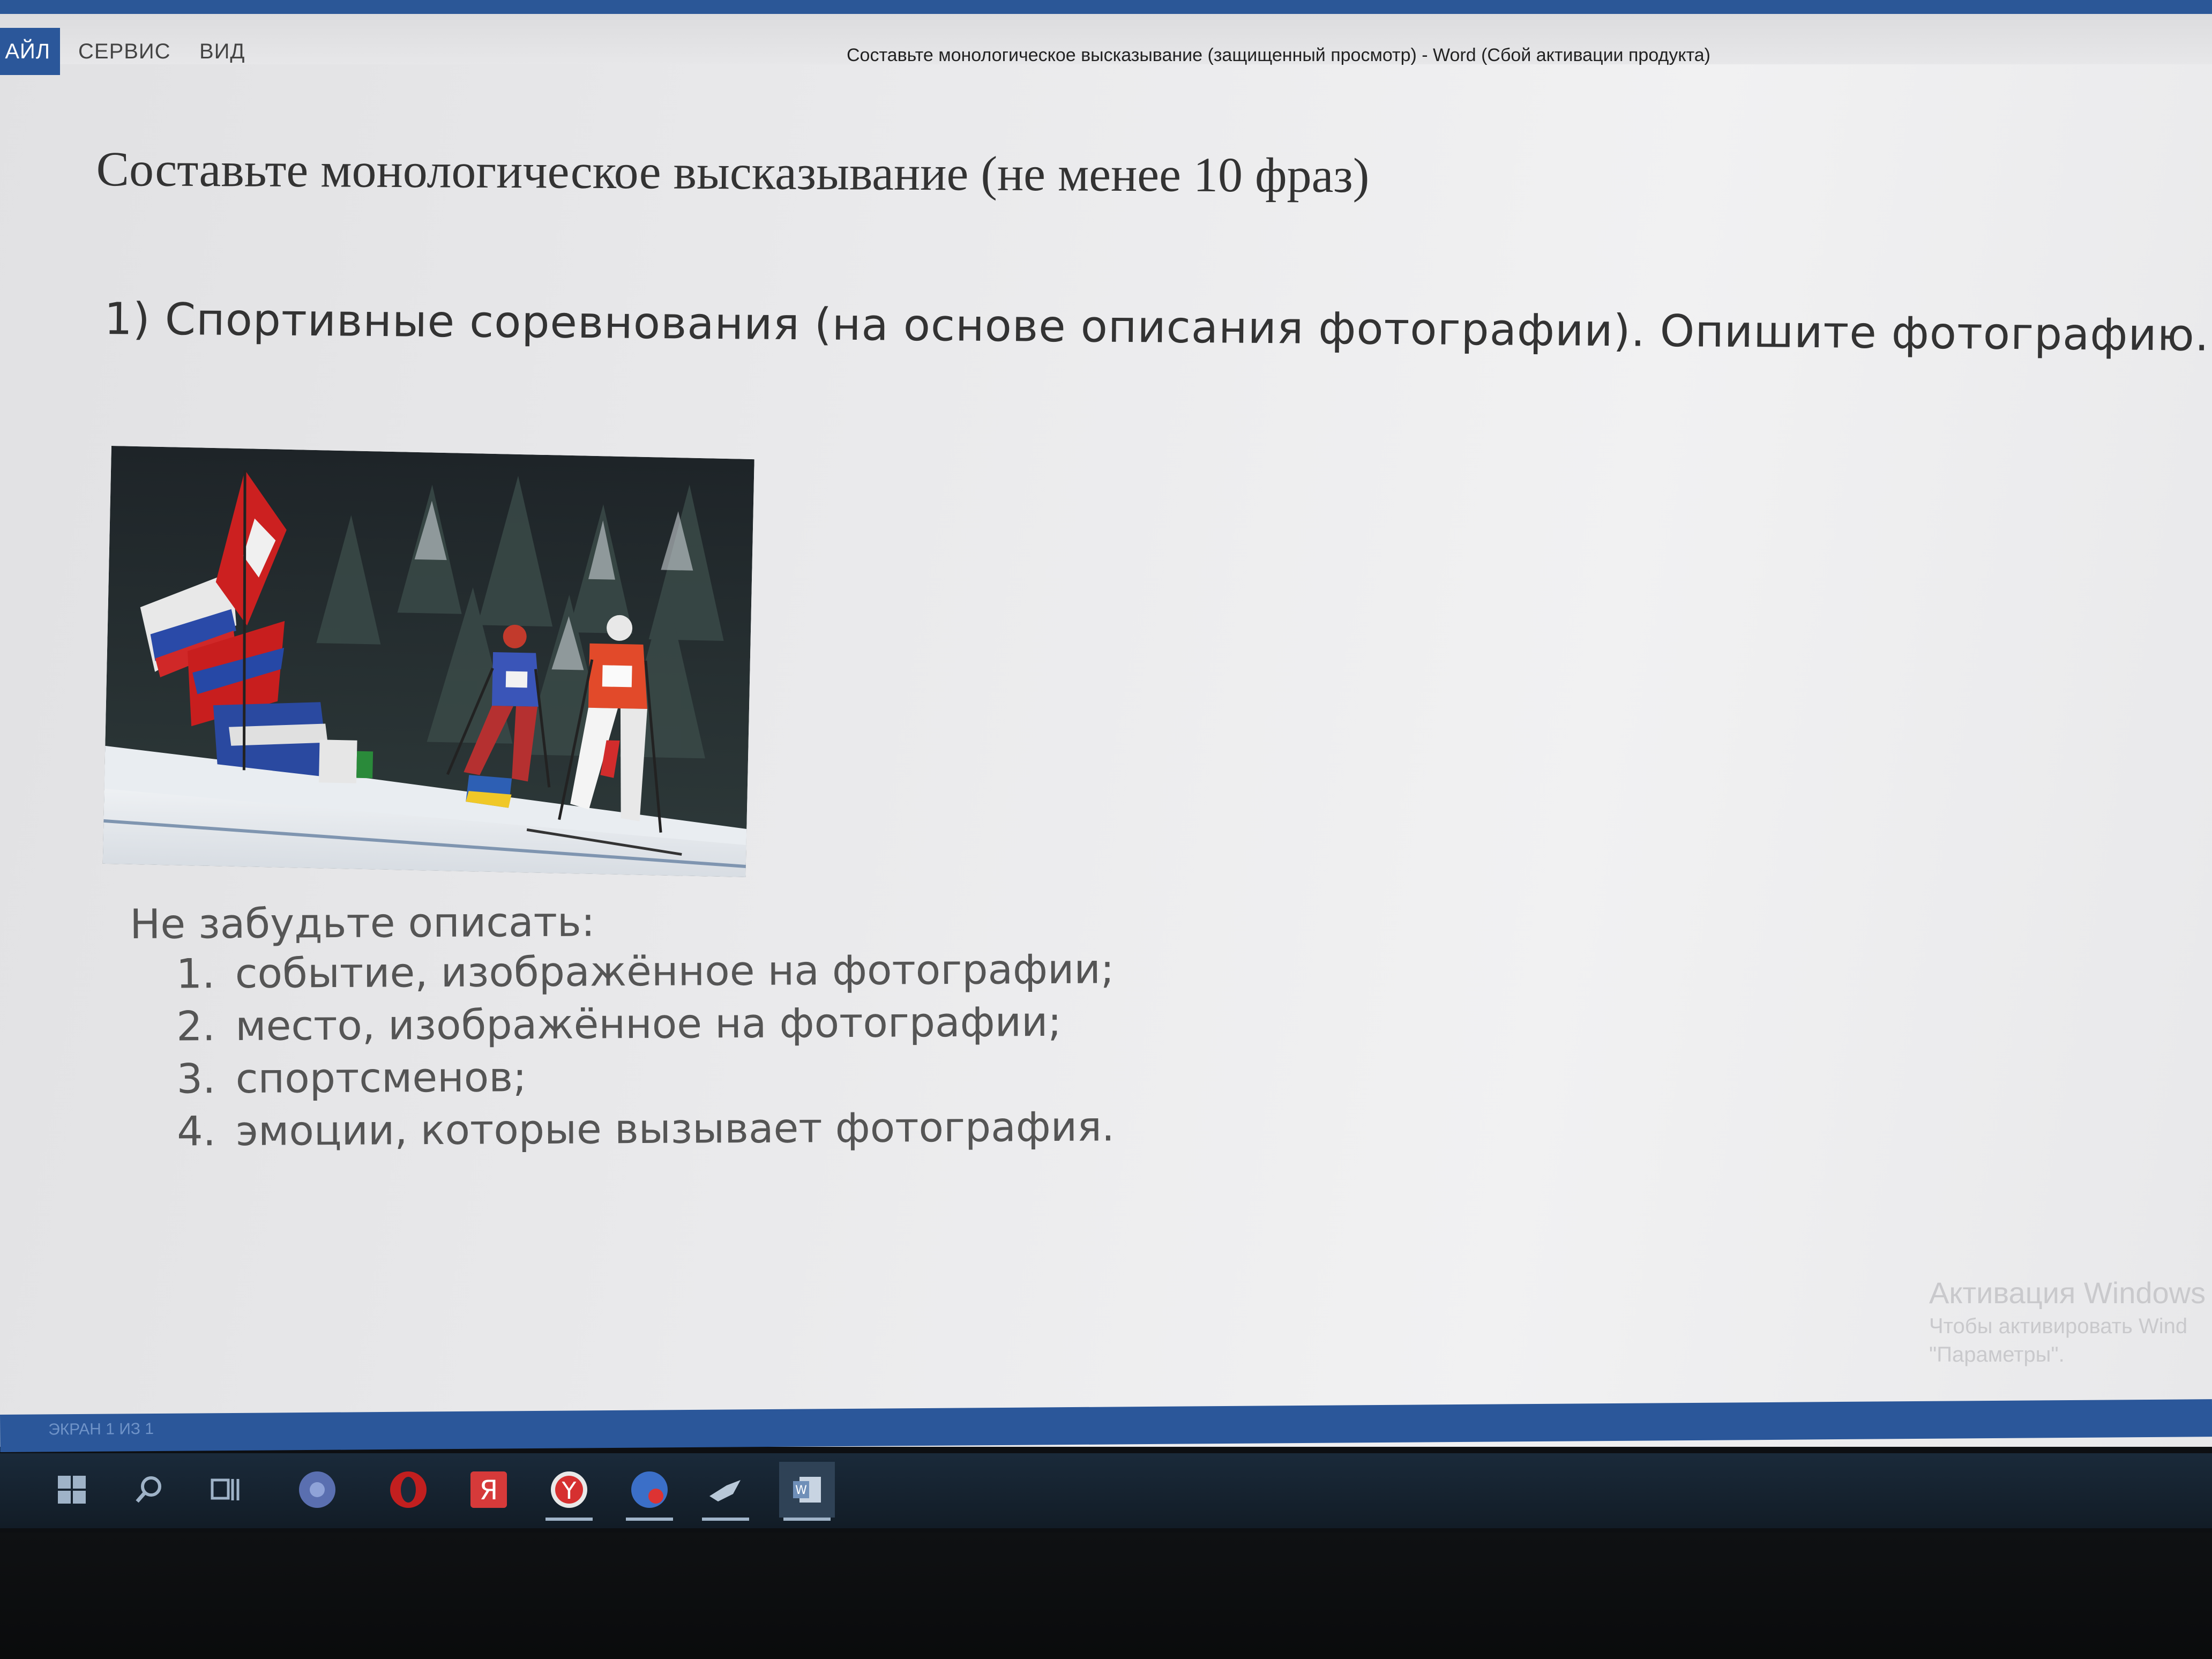 This screenshot has height=1659, width=2212. I want to click on watermark-line-3: "Параметры"., so click(1997, 1354).